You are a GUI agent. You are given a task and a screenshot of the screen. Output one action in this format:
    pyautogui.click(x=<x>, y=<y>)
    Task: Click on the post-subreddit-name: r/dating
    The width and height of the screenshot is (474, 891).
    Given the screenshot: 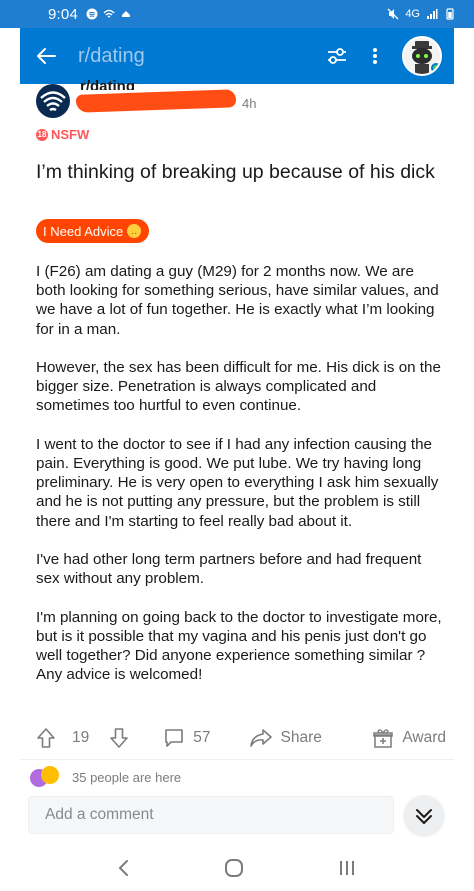 What is the action you would take?
    pyautogui.click(x=107, y=84)
    